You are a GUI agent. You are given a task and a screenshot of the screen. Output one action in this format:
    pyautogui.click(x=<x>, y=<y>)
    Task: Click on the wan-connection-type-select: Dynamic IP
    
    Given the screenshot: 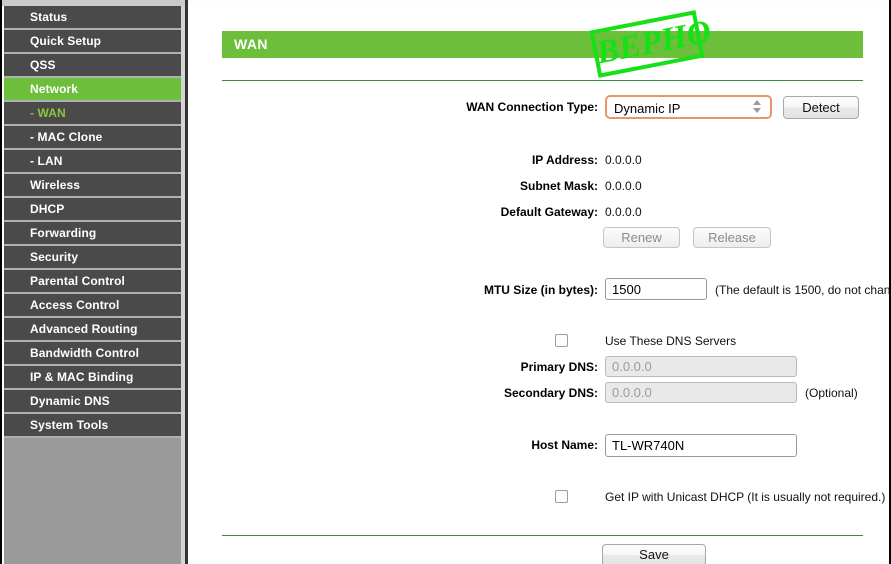 What is the action you would take?
    pyautogui.click(x=688, y=107)
    